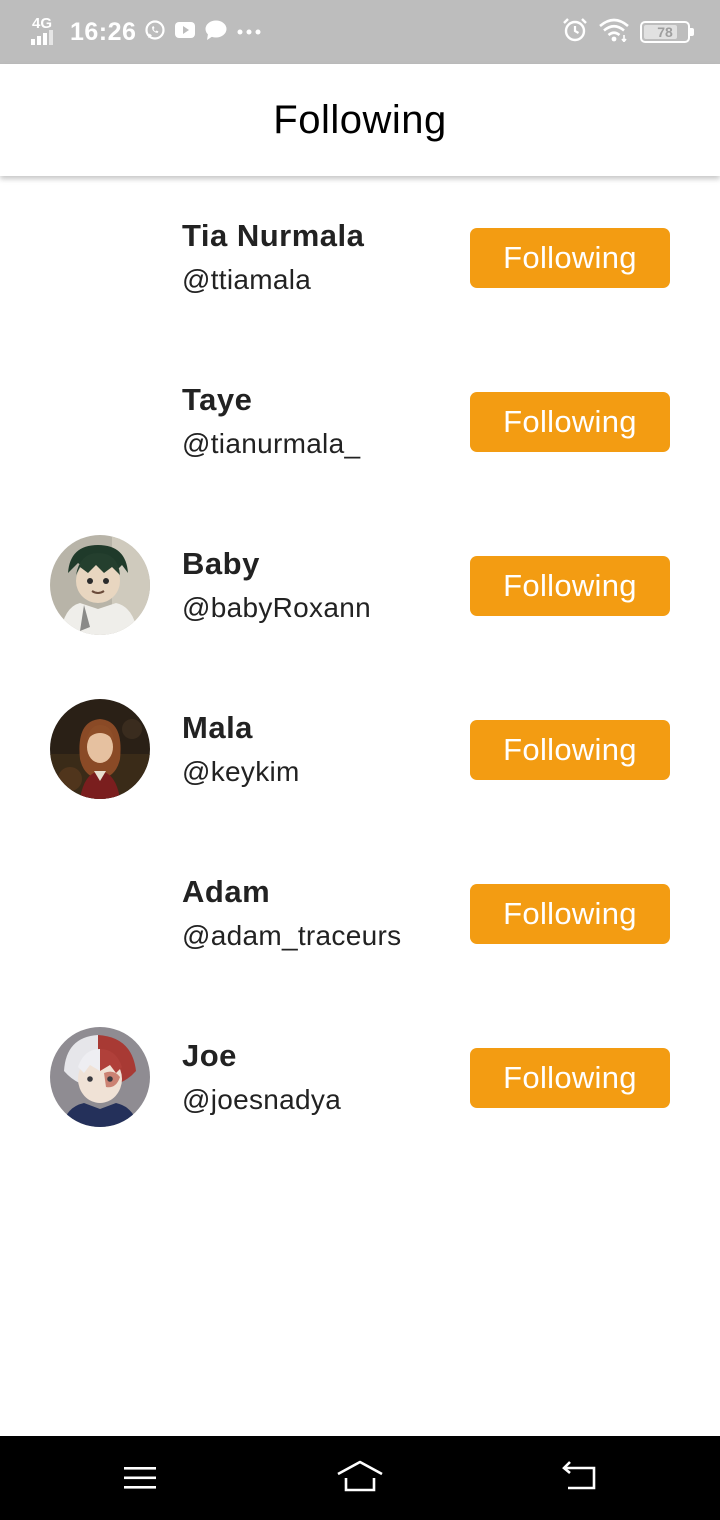 This screenshot has width=720, height=1520. Describe the element at coordinates (217, 727) in the screenshot. I see `user-name: Mala` at that location.